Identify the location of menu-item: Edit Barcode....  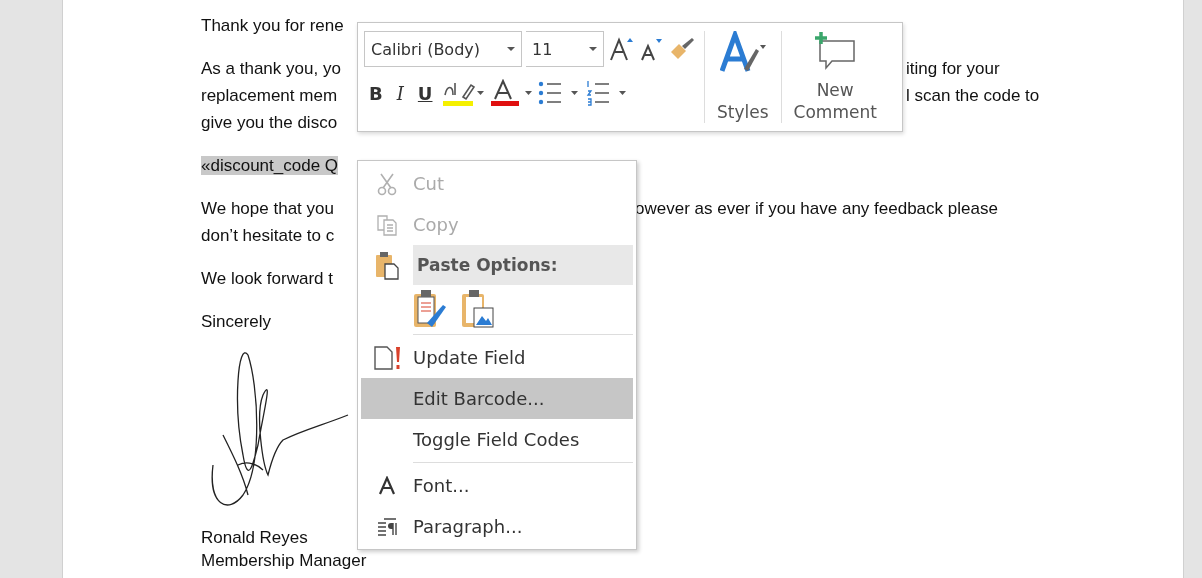
(497, 398).